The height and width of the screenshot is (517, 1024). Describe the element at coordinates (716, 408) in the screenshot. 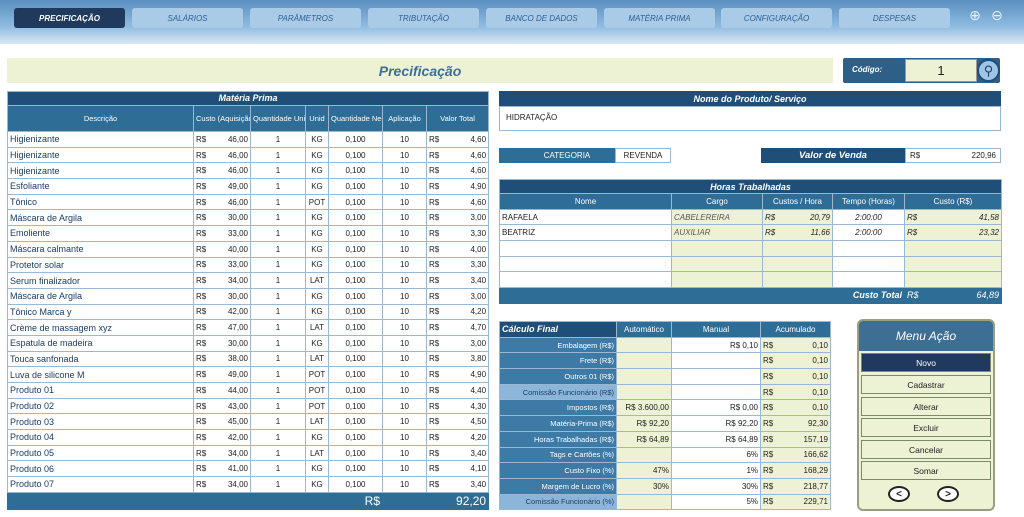

I see `calculo-manual: R$ 0,00` at that location.